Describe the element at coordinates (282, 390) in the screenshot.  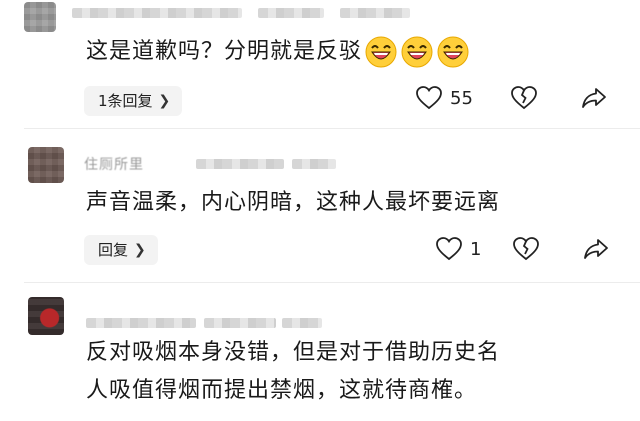
I see `comment-text-line-2: 人吸值得烟而提出禁烟，这就待商榷。` at that location.